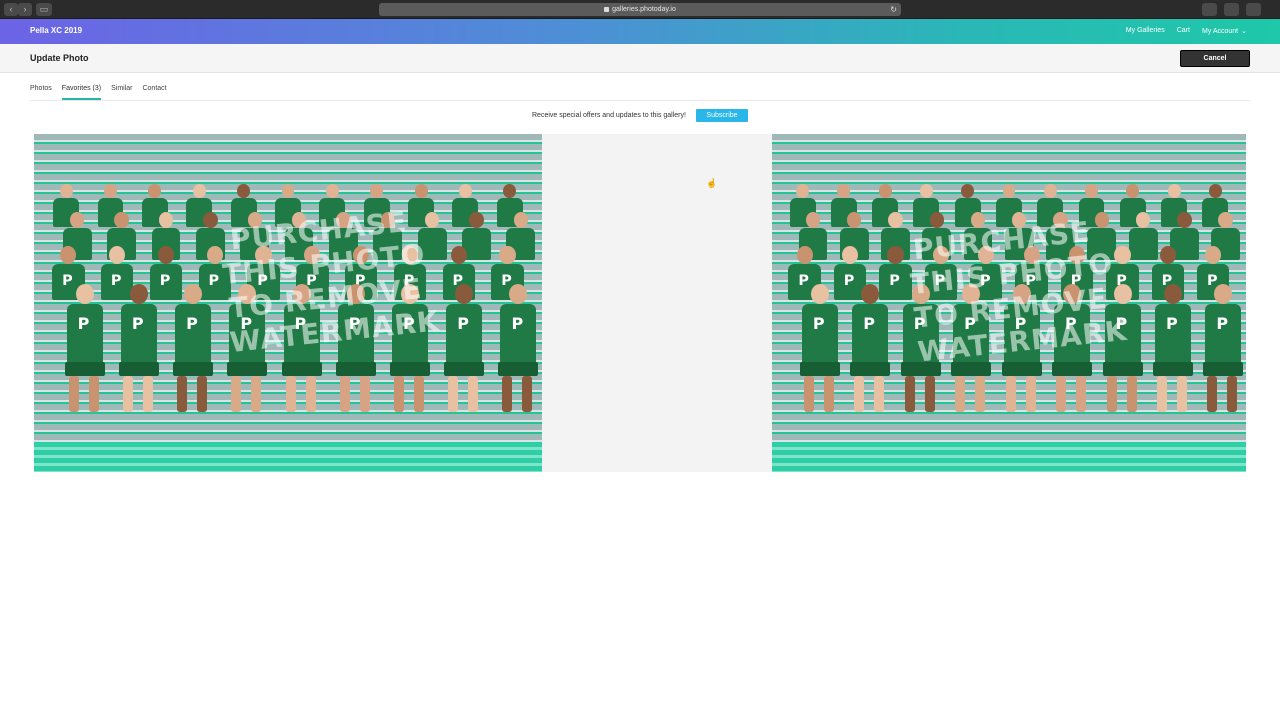 This screenshot has height=720, width=1280. Describe the element at coordinates (41, 92) in the screenshot. I see `tab-photos: Photos` at that location.